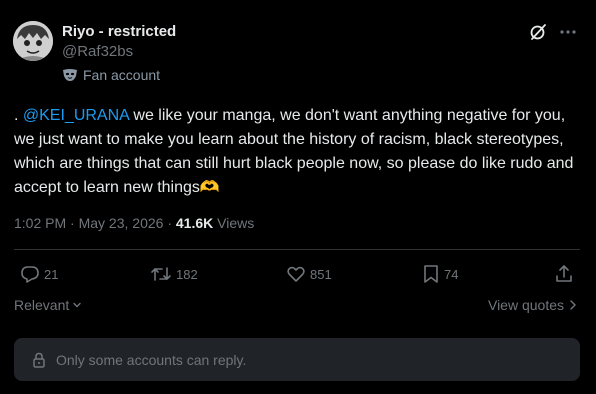 Image resolution: width=596 pixels, height=394 pixels. What do you see at coordinates (440, 274) in the screenshot?
I see `bookmark-button: 74` at bounding box center [440, 274].